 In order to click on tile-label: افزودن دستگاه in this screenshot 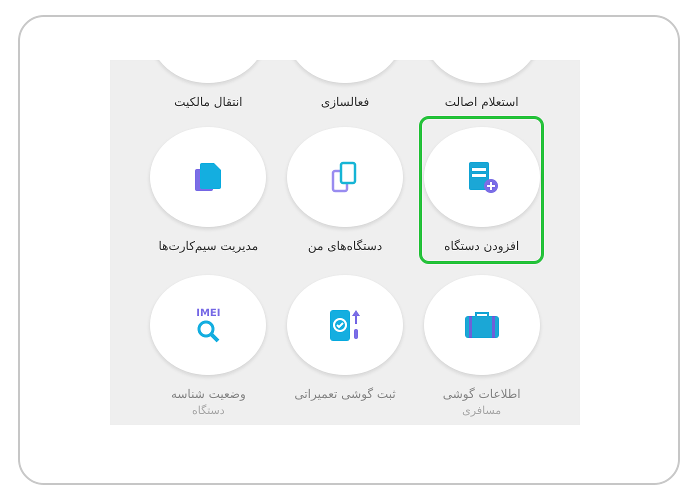, I will do `click(482, 246)`.